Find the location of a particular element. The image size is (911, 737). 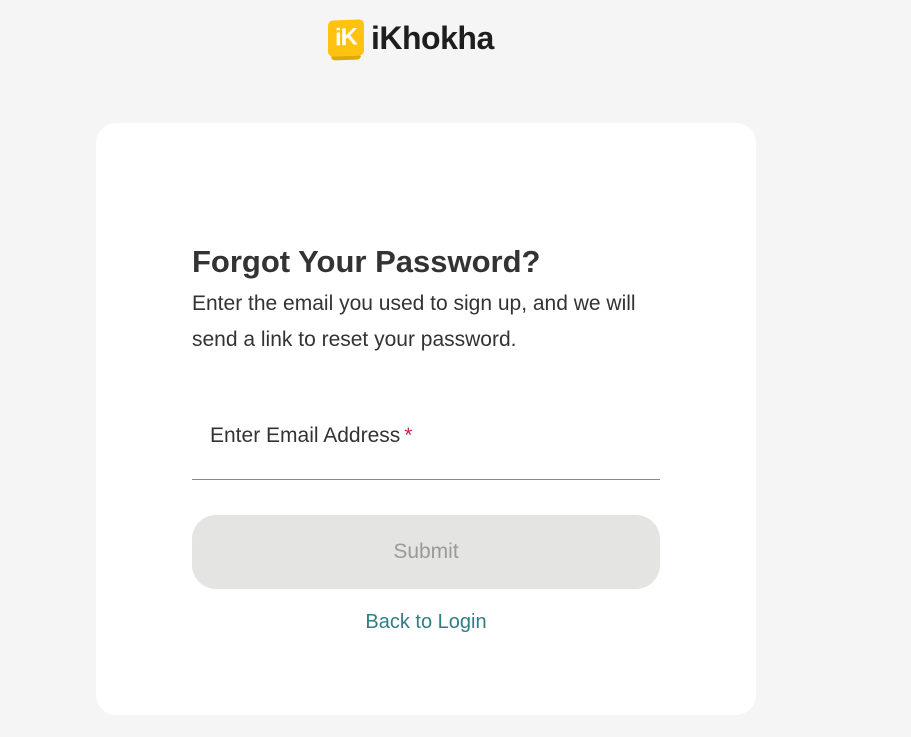

submit-button: Submit is located at coordinates (426, 552).